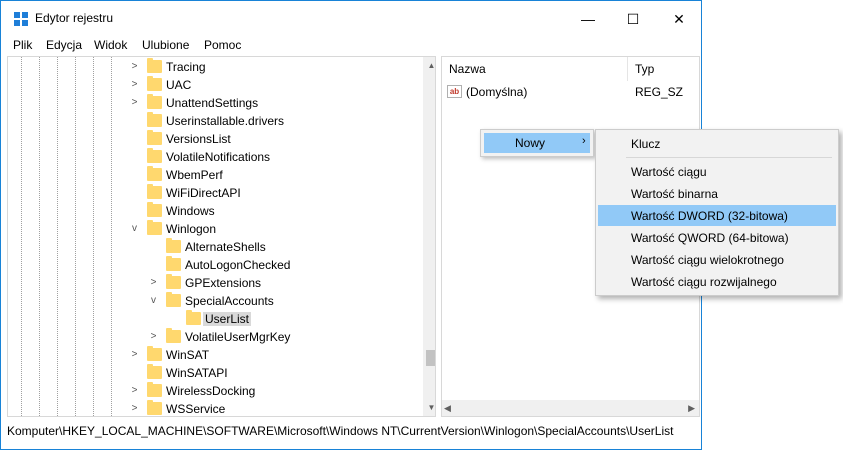 The image size is (843, 450). What do you see at coordinates (197, 373) in the screenshot?
I see `tree-node-label: WinSATAPI` at bounding box center [197, 373].